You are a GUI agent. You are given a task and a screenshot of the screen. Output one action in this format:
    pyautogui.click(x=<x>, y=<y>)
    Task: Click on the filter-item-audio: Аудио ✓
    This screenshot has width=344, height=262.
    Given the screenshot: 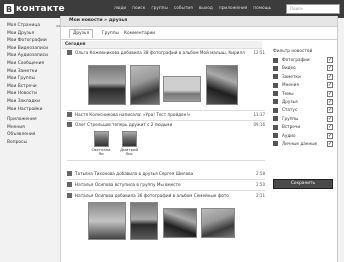 What is the action you would take?
    pyautogui.click(x=303, y=136)
    